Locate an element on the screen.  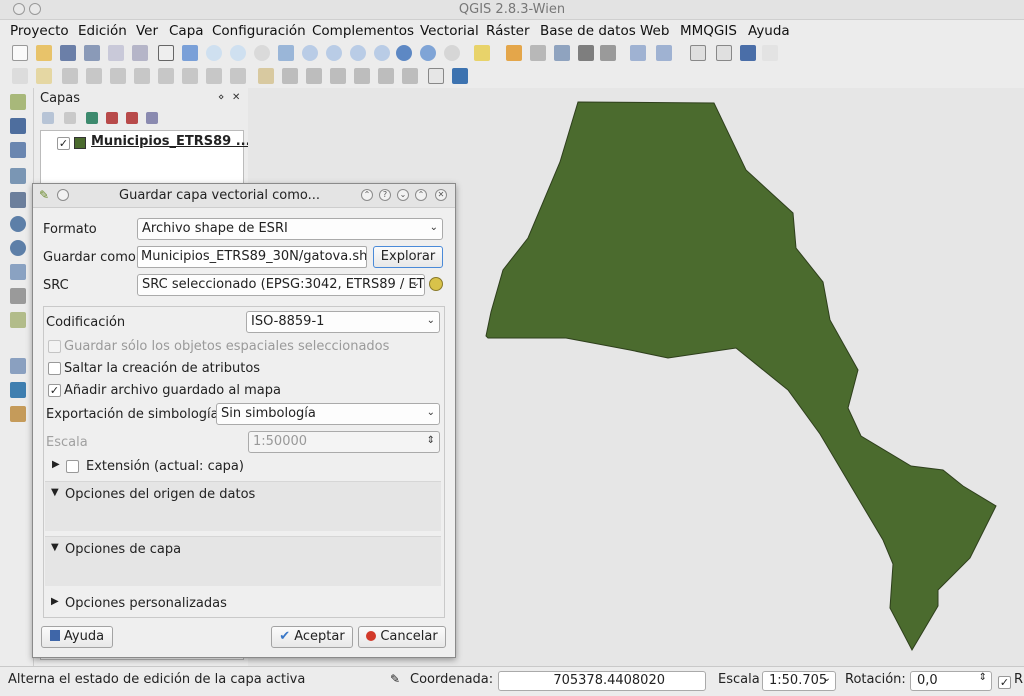
cut-features-icon is located at coordinates (190, 76).